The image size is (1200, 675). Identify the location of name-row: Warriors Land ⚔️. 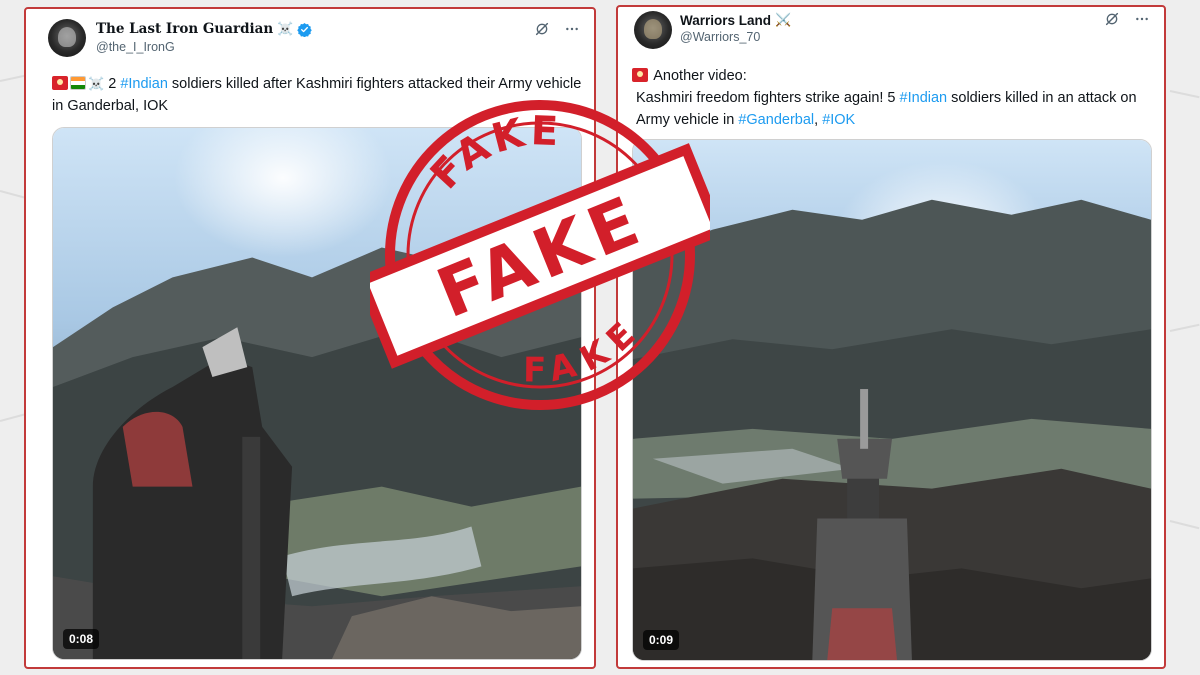
(735, 20).